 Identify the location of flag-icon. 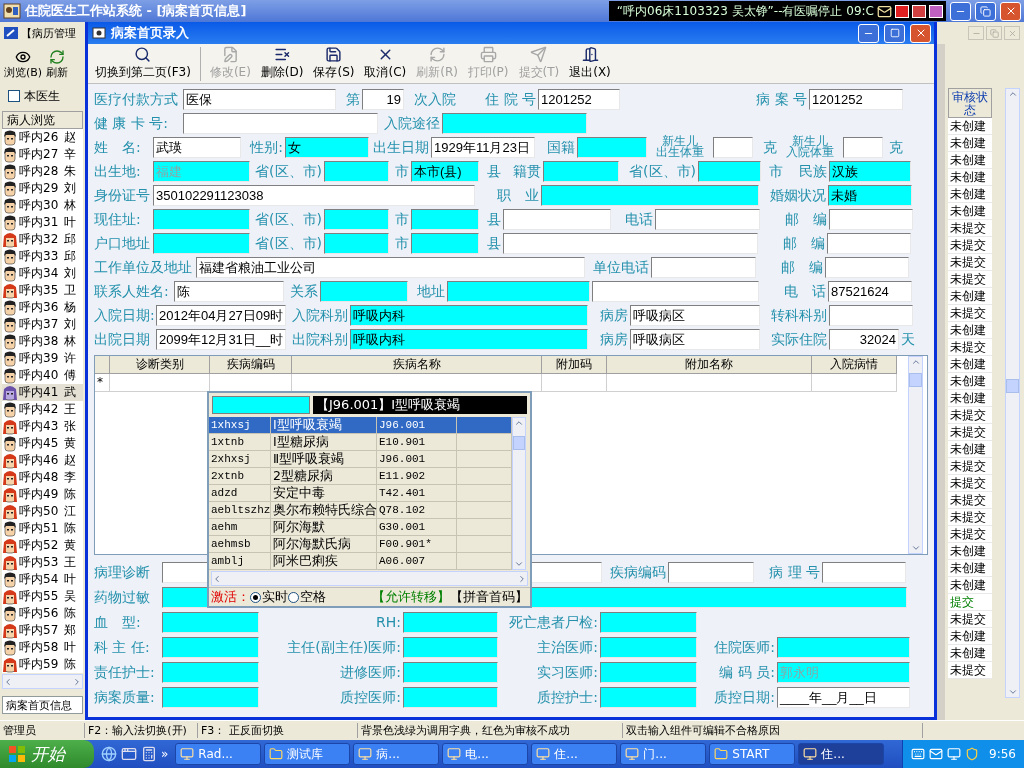
(902, 11).